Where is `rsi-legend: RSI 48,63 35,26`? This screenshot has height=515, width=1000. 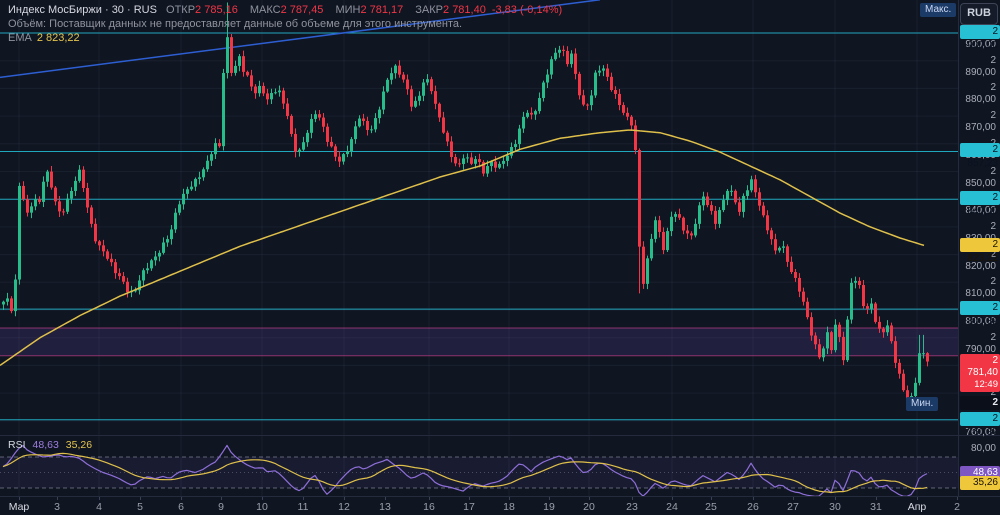 rsi-legend: RSI 48,63 35,26 is located at coordinates (50, 445).